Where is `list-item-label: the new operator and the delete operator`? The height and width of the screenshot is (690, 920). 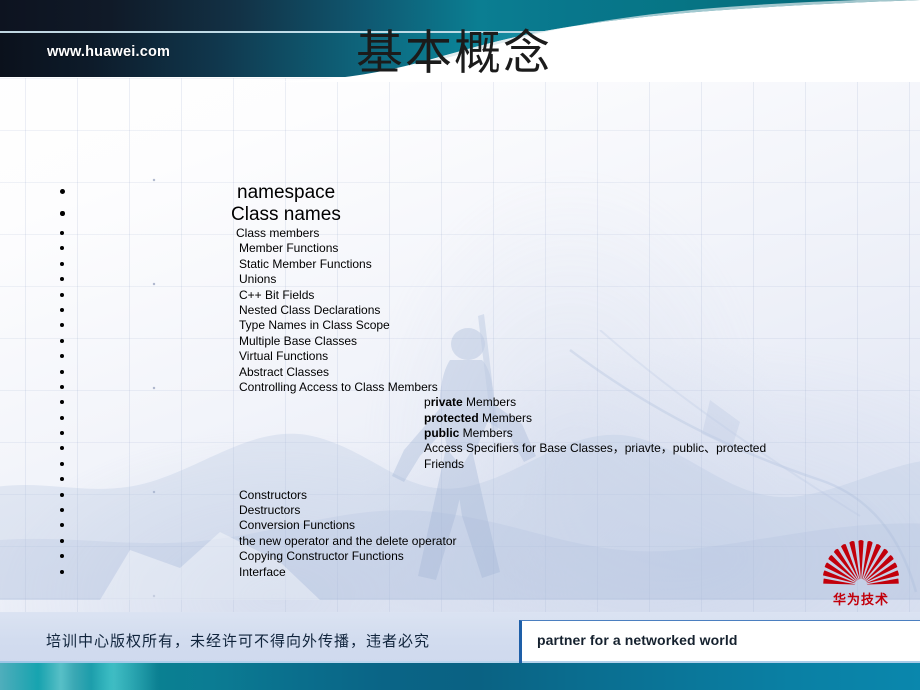
list-item-label: the new operator and the delete operator is located at coordinates (348, 540).